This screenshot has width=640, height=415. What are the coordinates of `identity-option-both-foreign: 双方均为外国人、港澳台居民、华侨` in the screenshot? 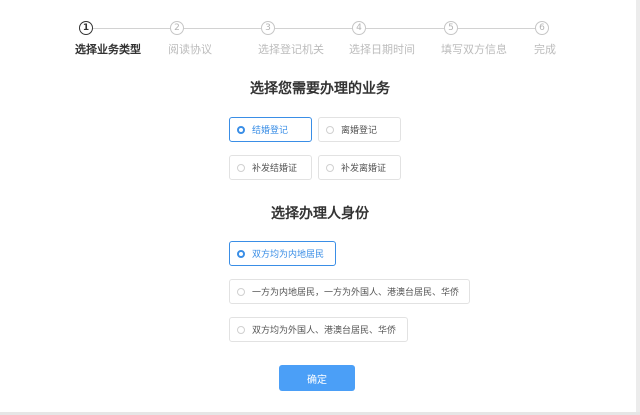 It's located at (318, 329).